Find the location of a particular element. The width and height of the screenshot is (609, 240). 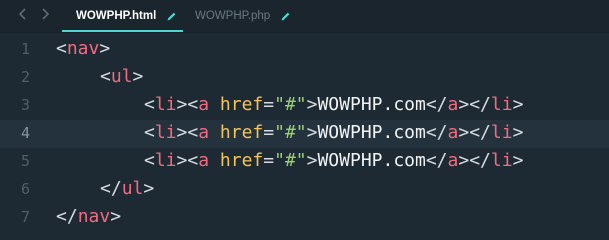

code-line: <ul> is located at coordinates (122, 76).